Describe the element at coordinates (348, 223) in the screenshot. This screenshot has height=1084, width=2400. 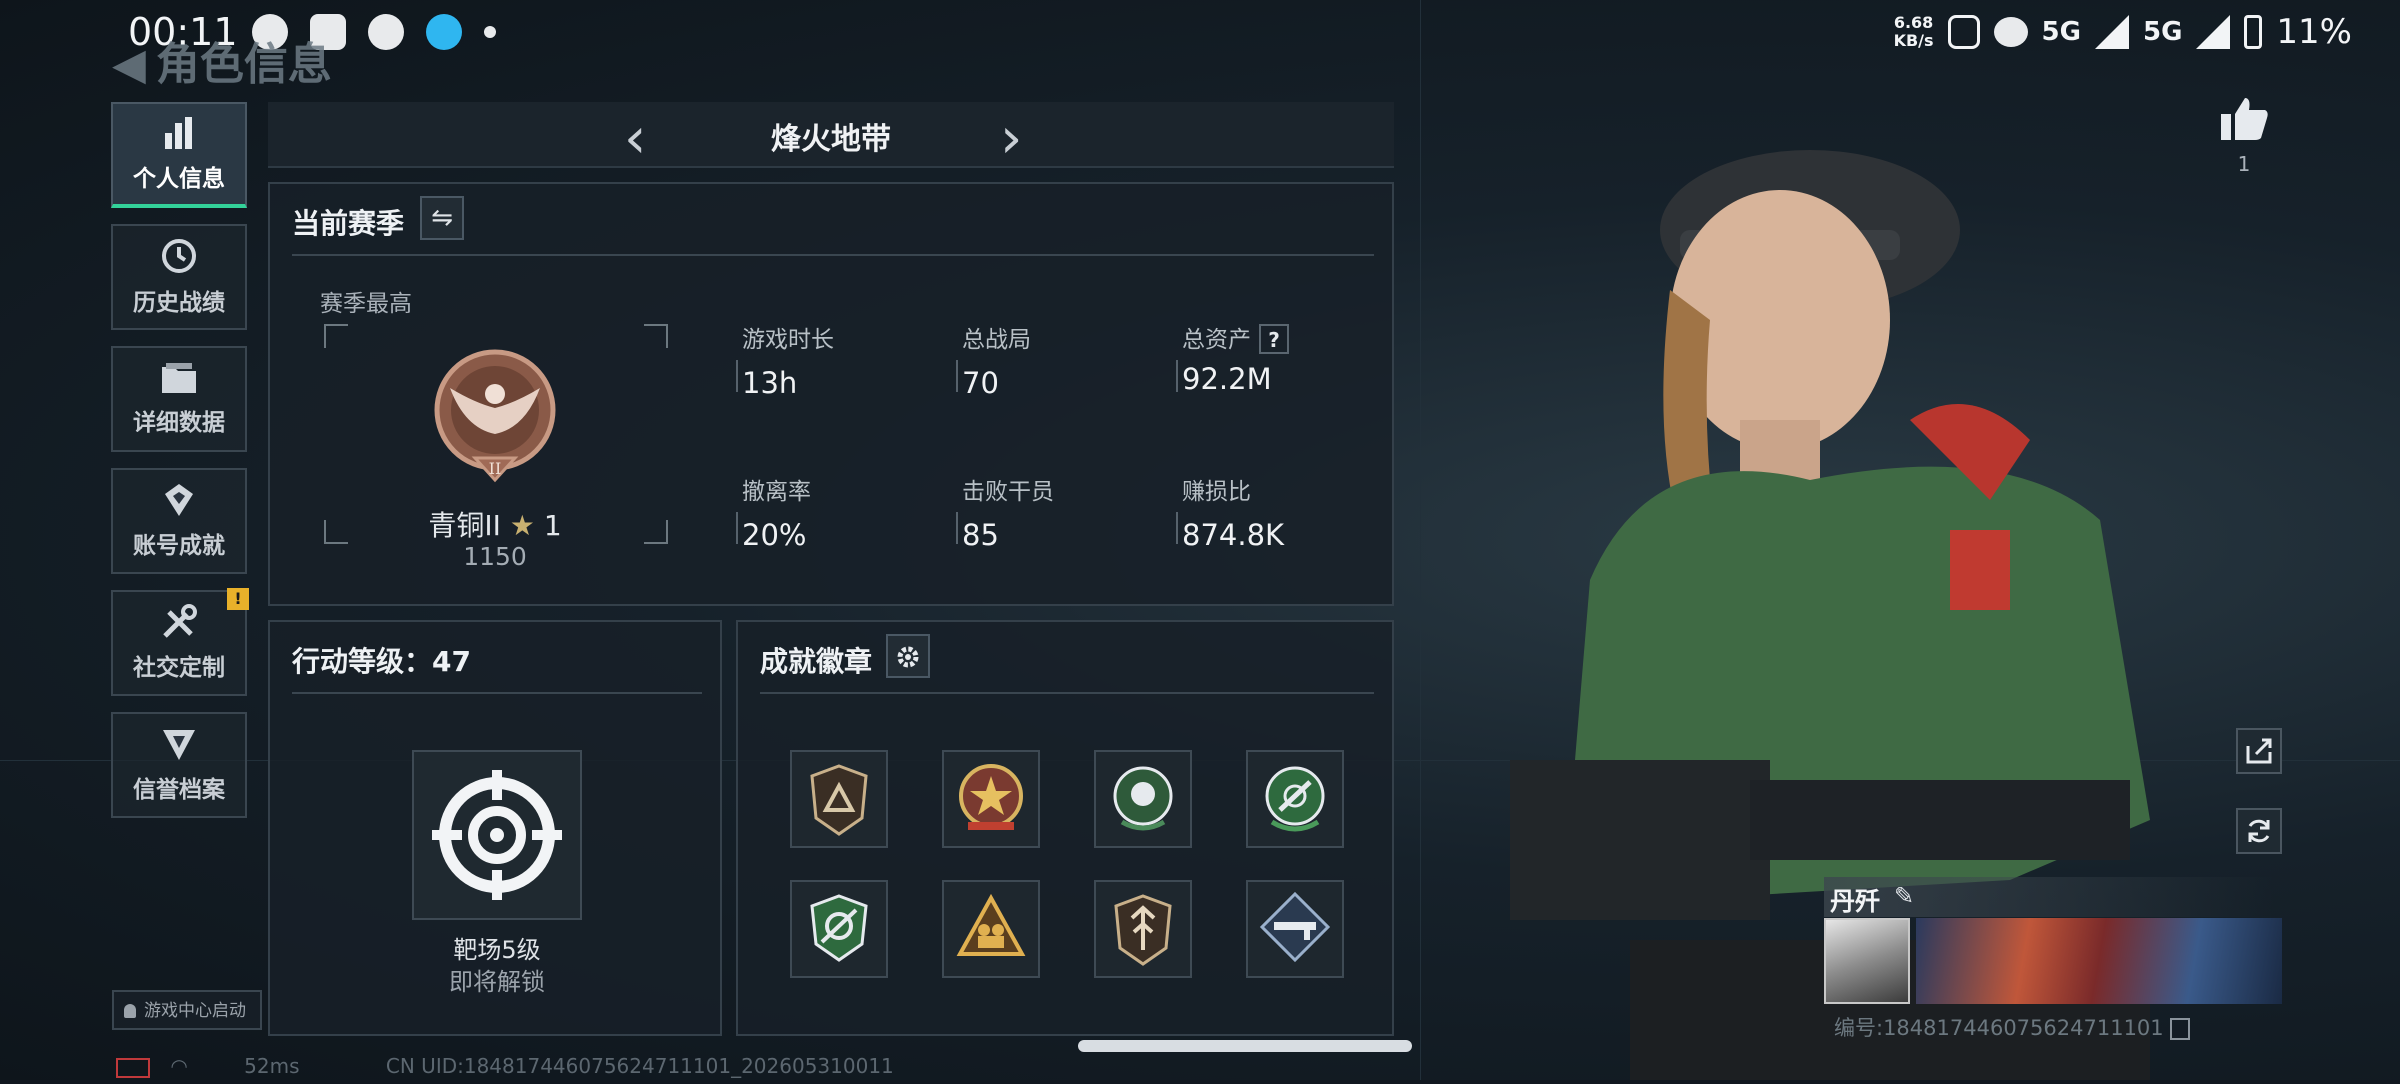
I see `season-title: 当前赛季` at that location.